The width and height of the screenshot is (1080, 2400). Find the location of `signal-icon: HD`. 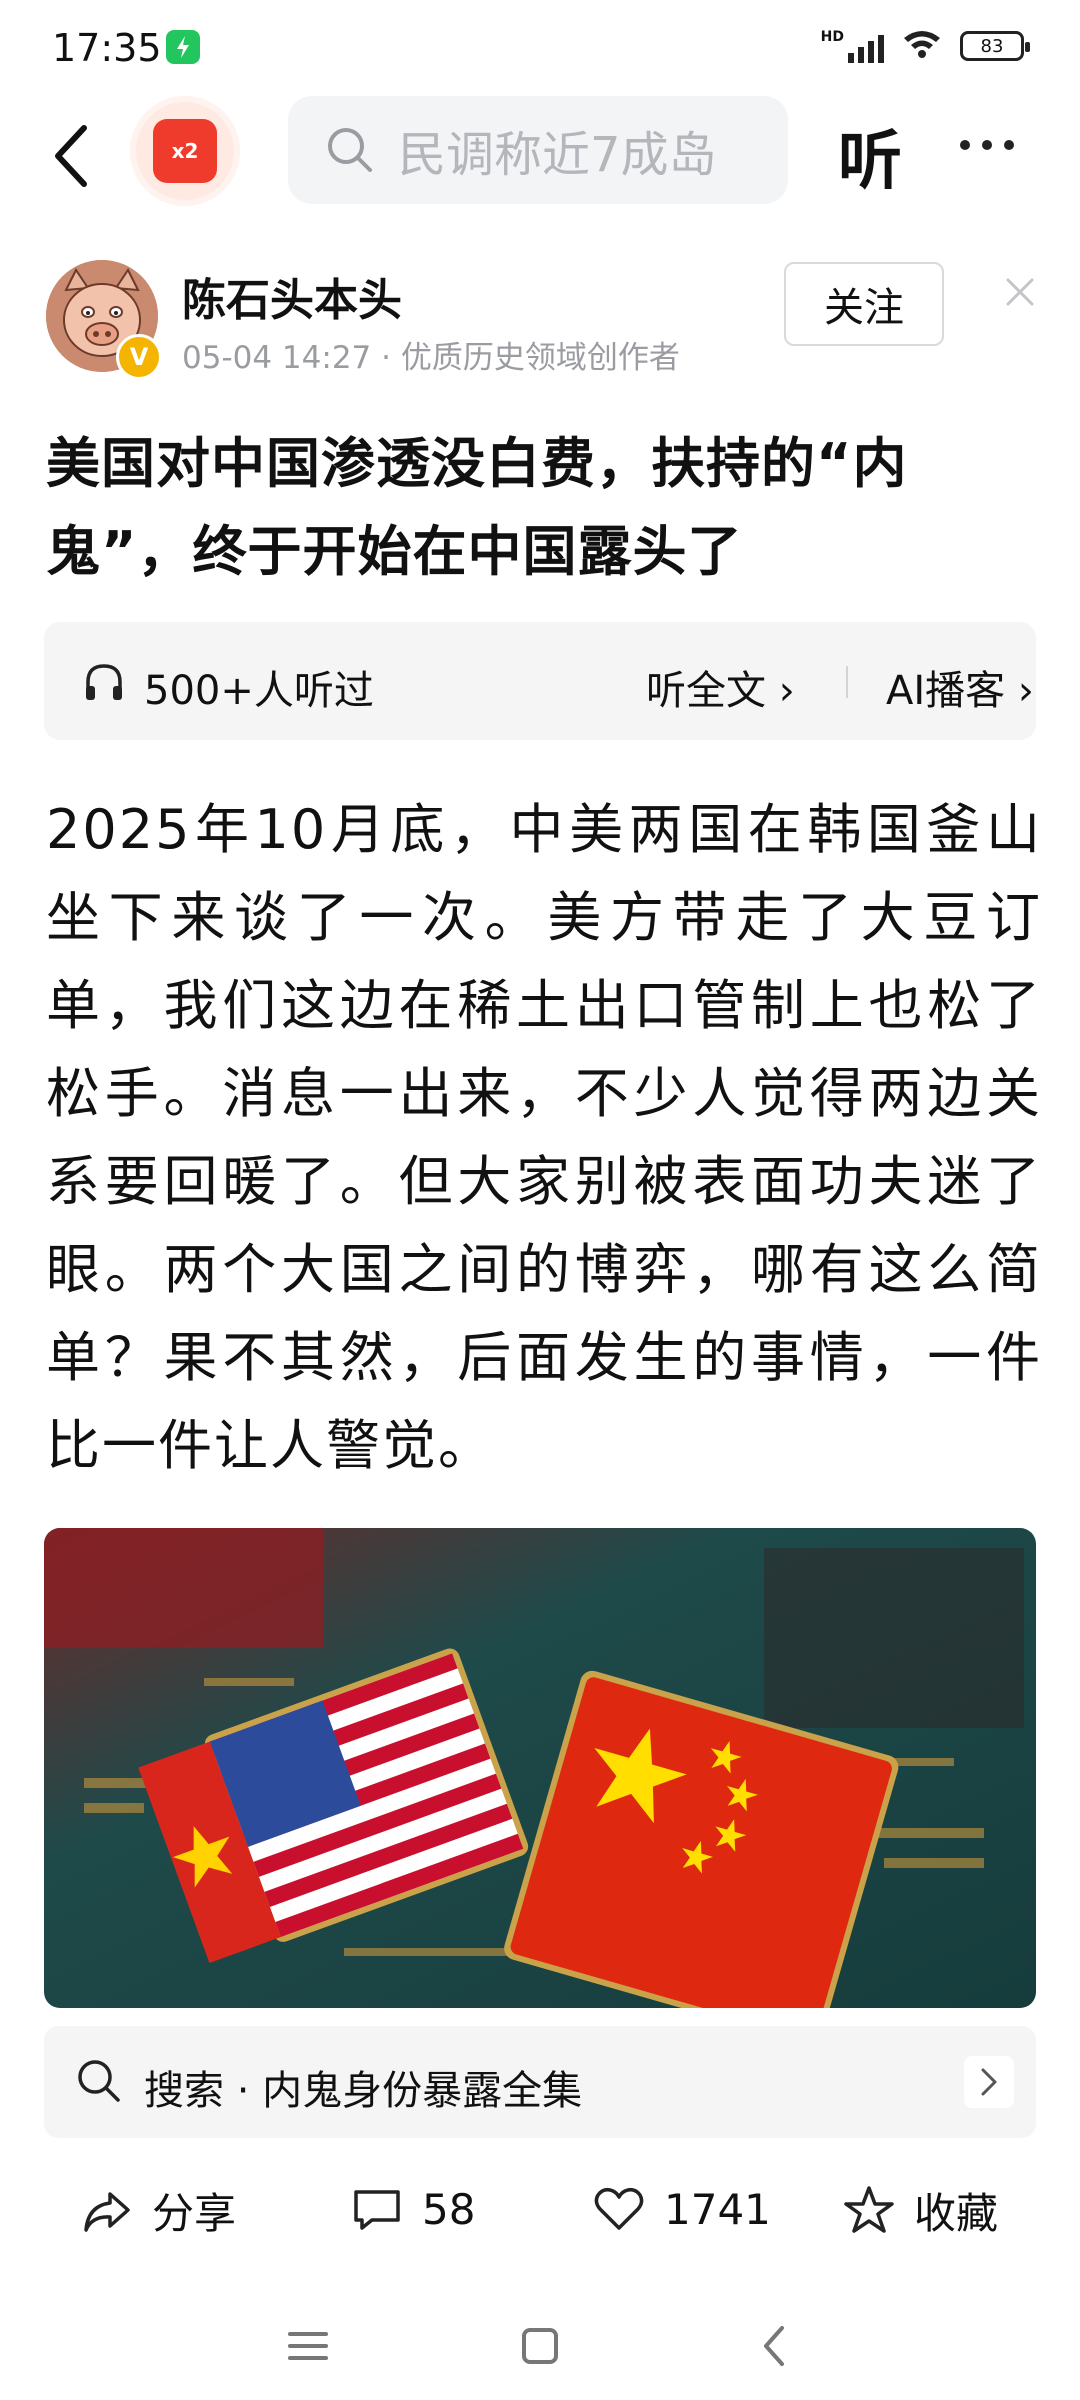

signal-icon: HD is located at coordinates (852, 46).